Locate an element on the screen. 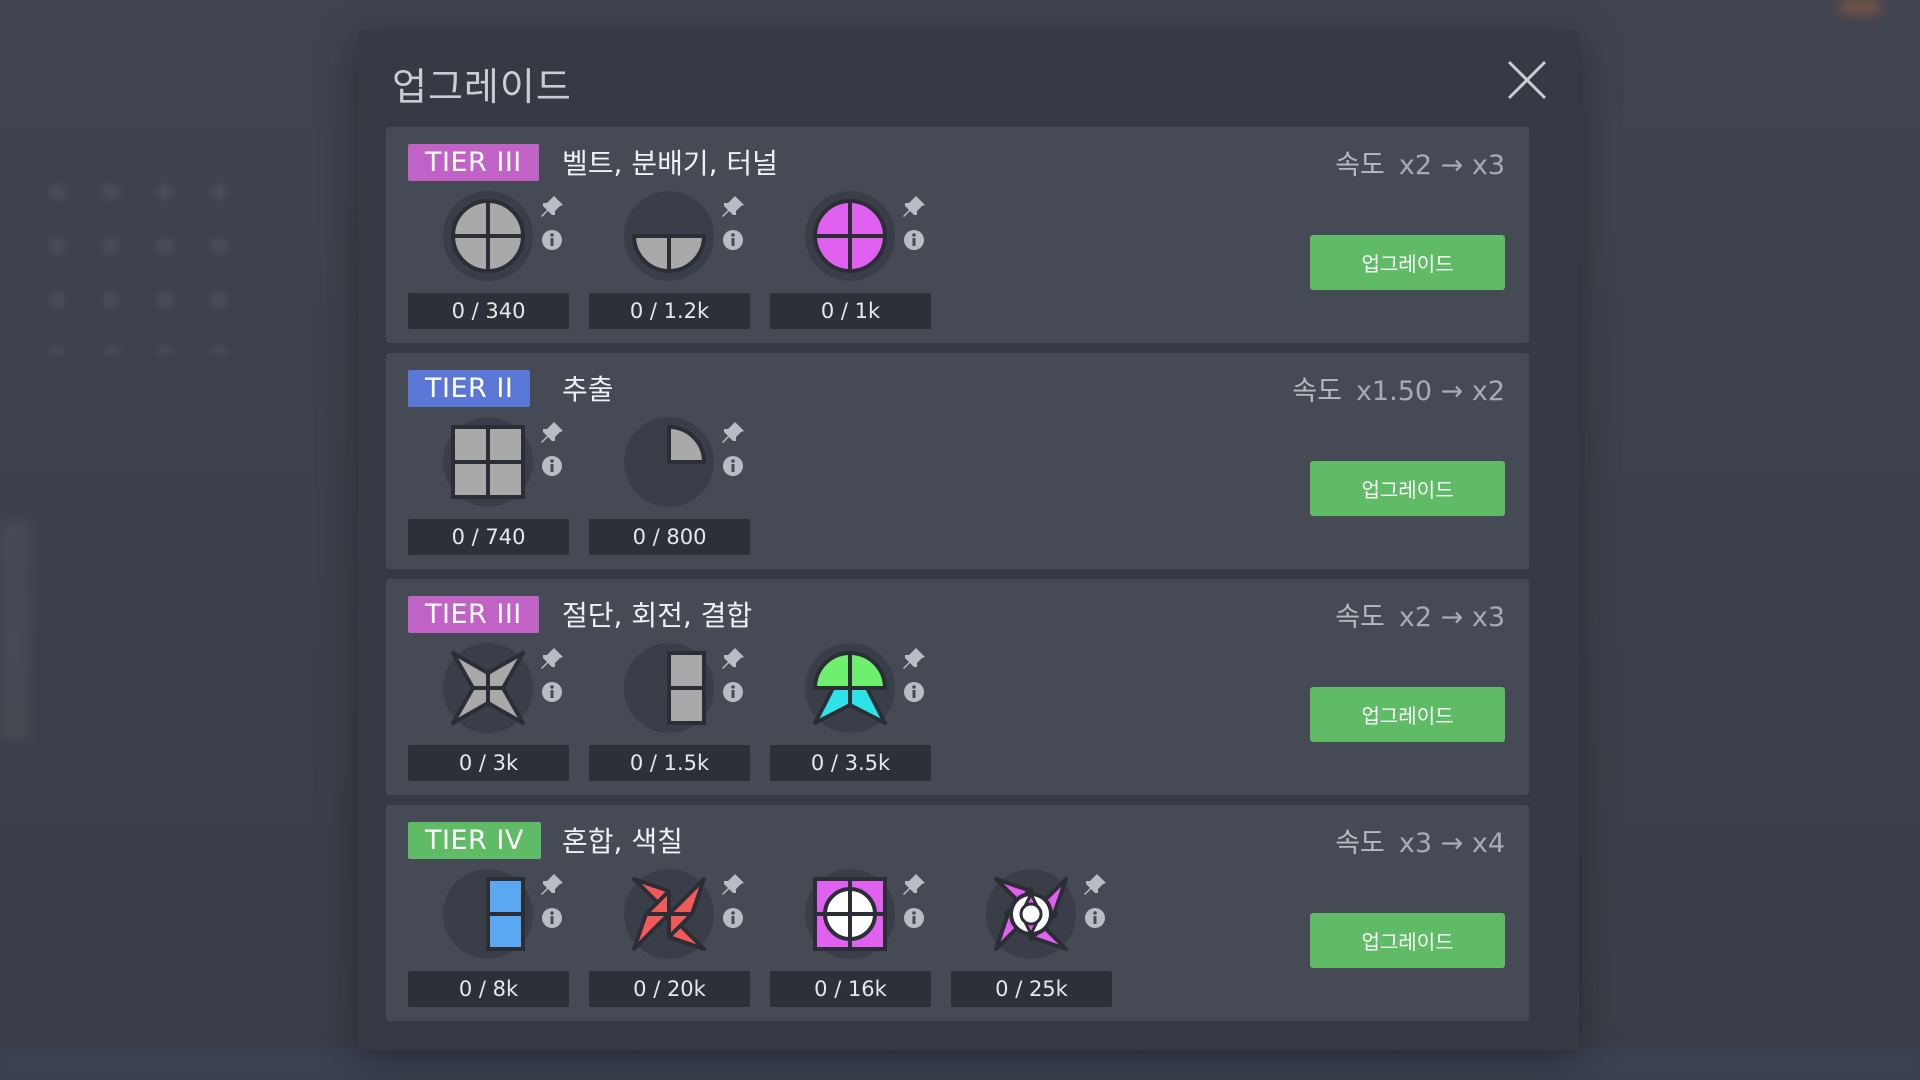 The width and height of the screenshot is (1920, 1080). shape-quarter-circle-gray is located at coordinates (669, 462).